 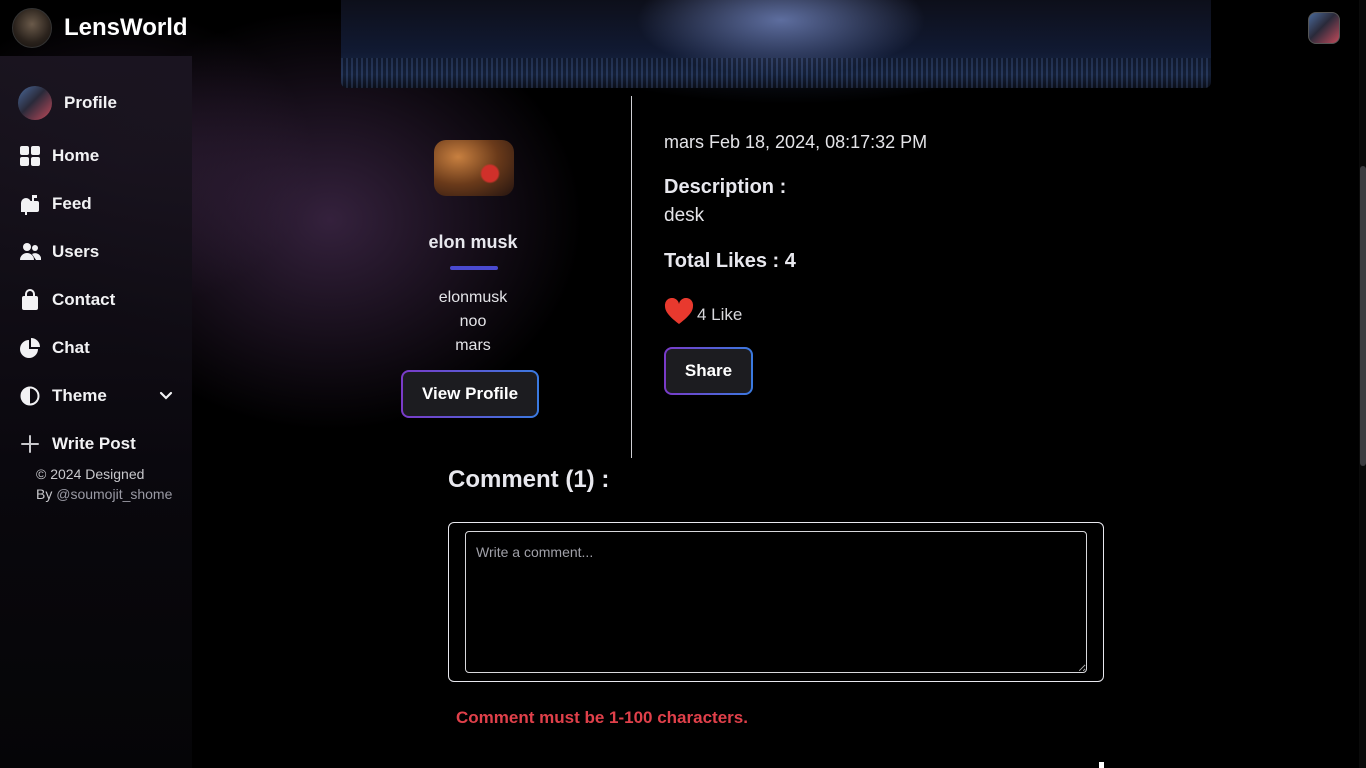 I want to click on brand: LensWorld, so click(x=100, y=28).